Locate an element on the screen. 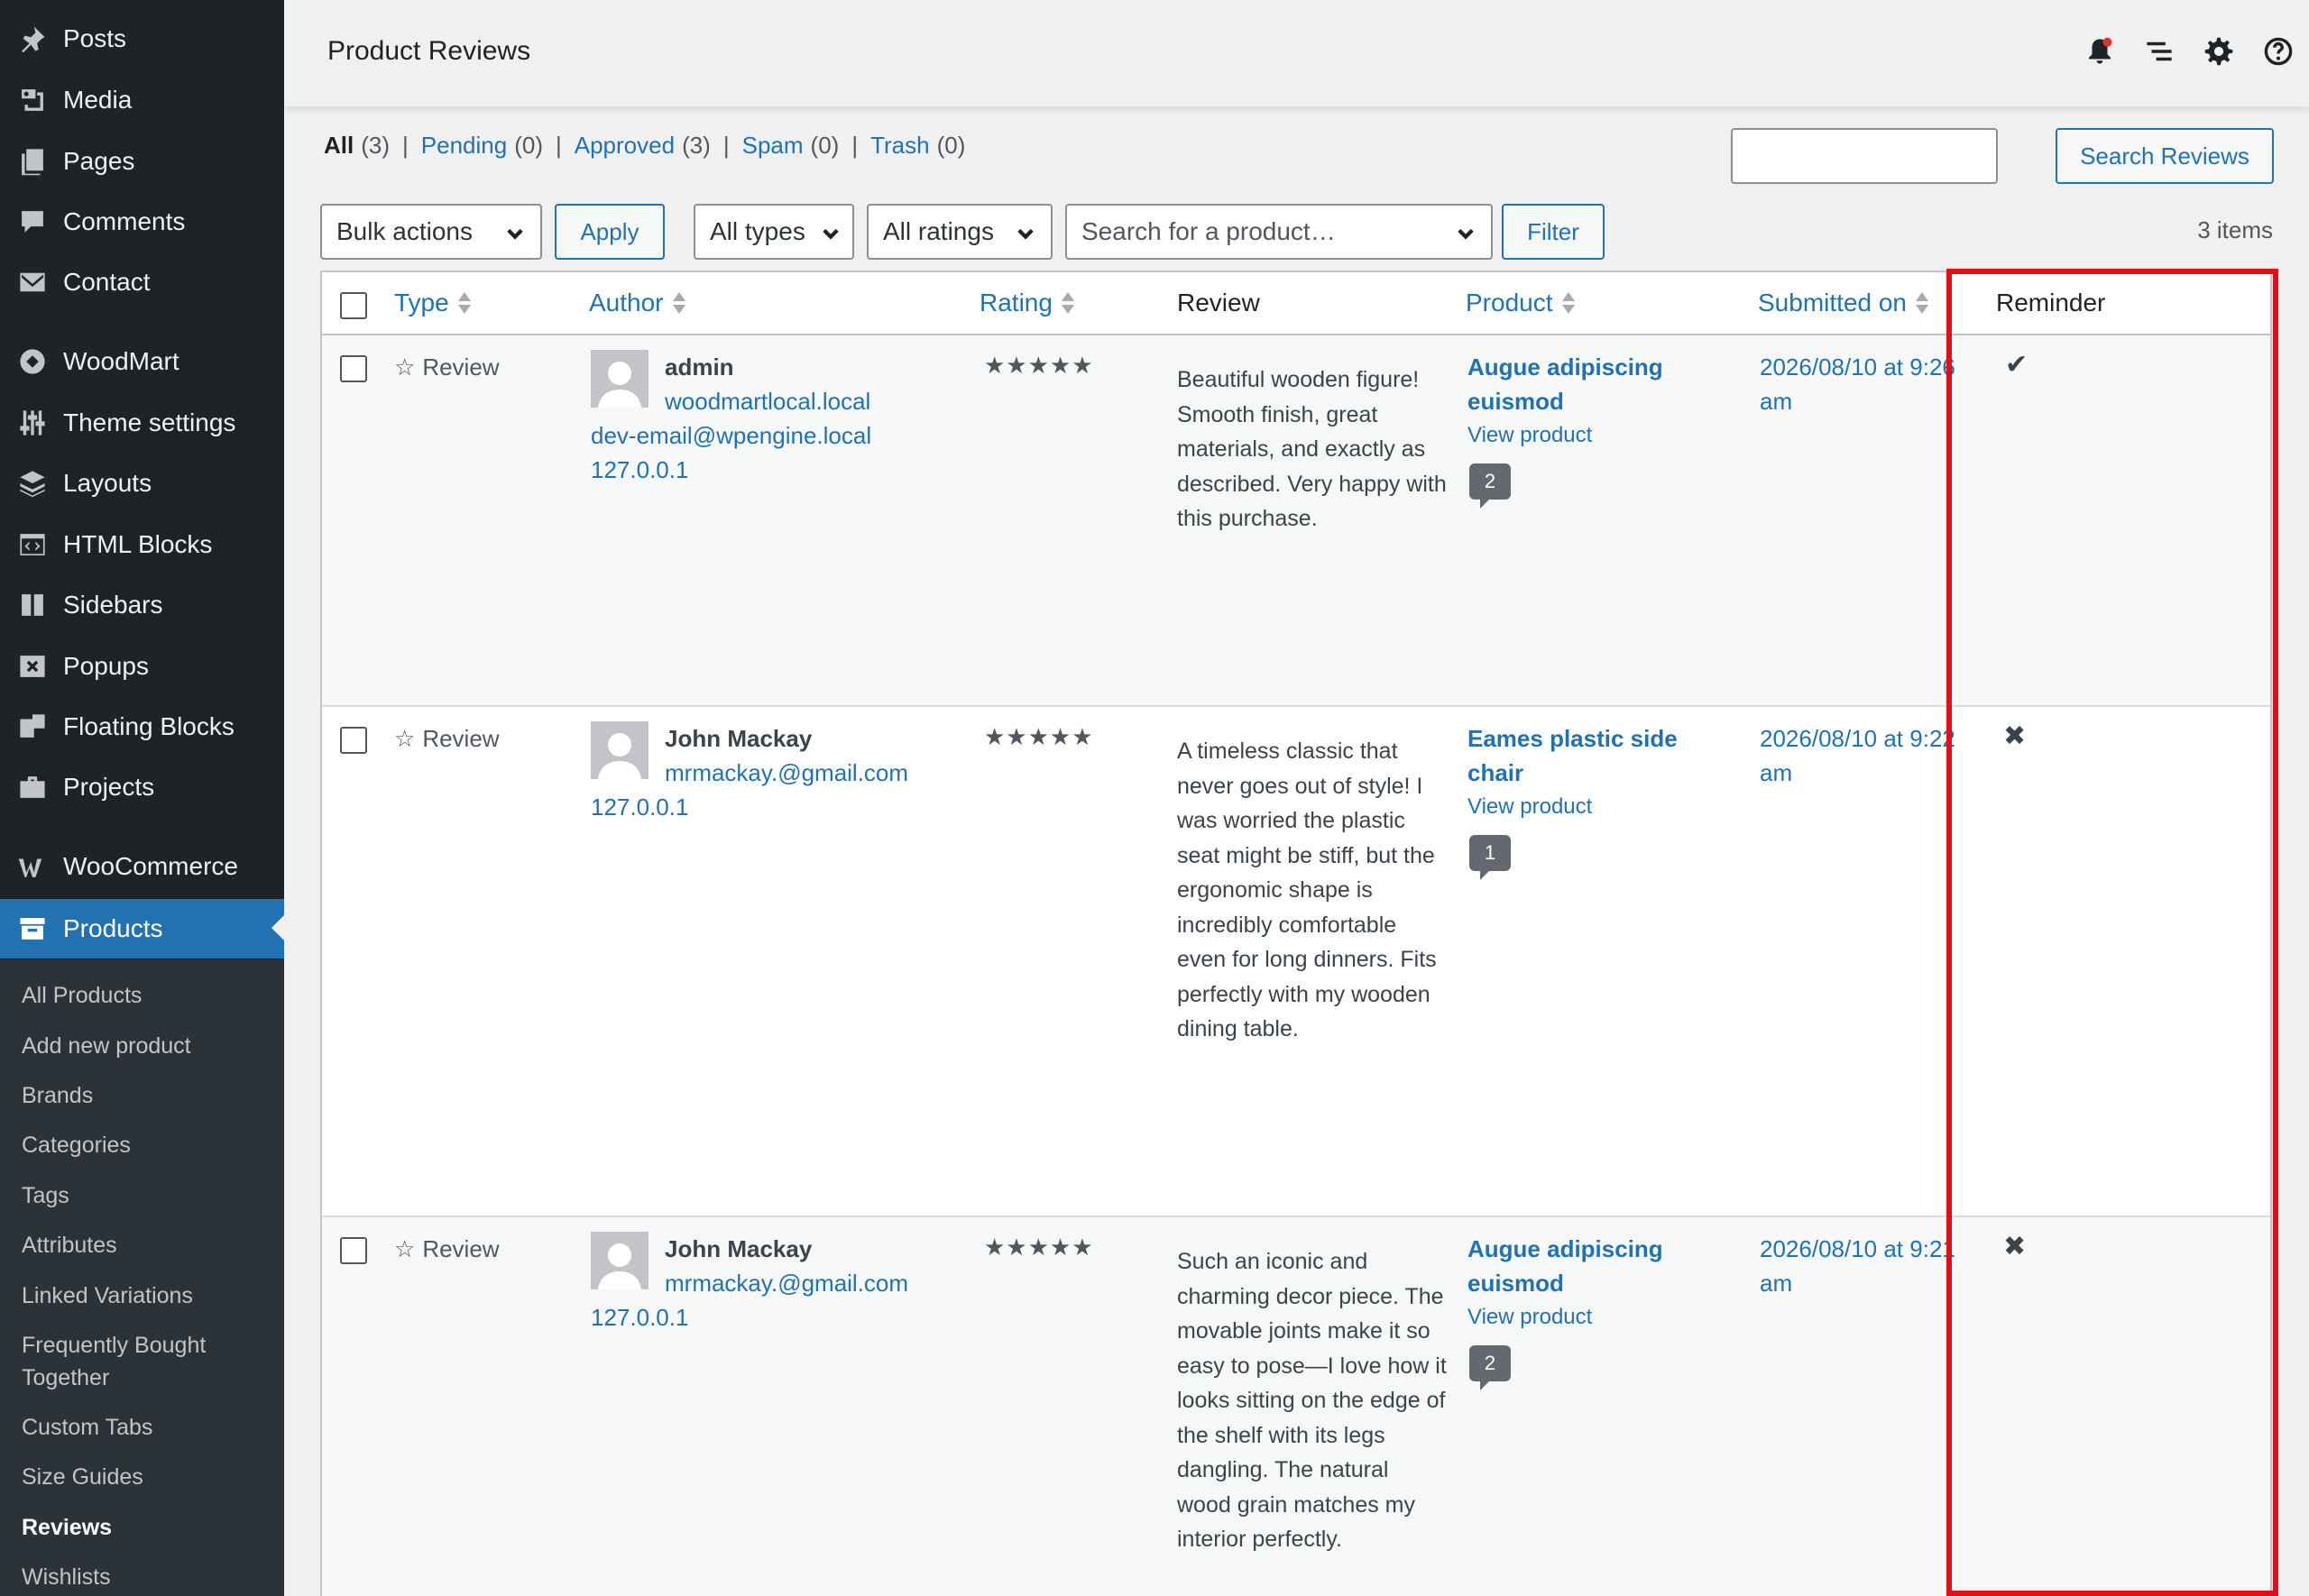 This screenshot has width=2309, height=1596. help-icon is located at coordinates (2278, 51).